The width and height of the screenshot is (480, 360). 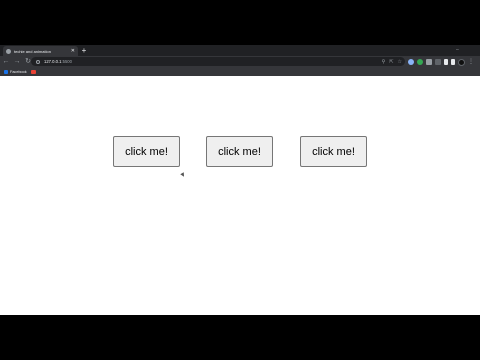 I want to click on extensions-area: ⋮, so click(x=441, y=62).